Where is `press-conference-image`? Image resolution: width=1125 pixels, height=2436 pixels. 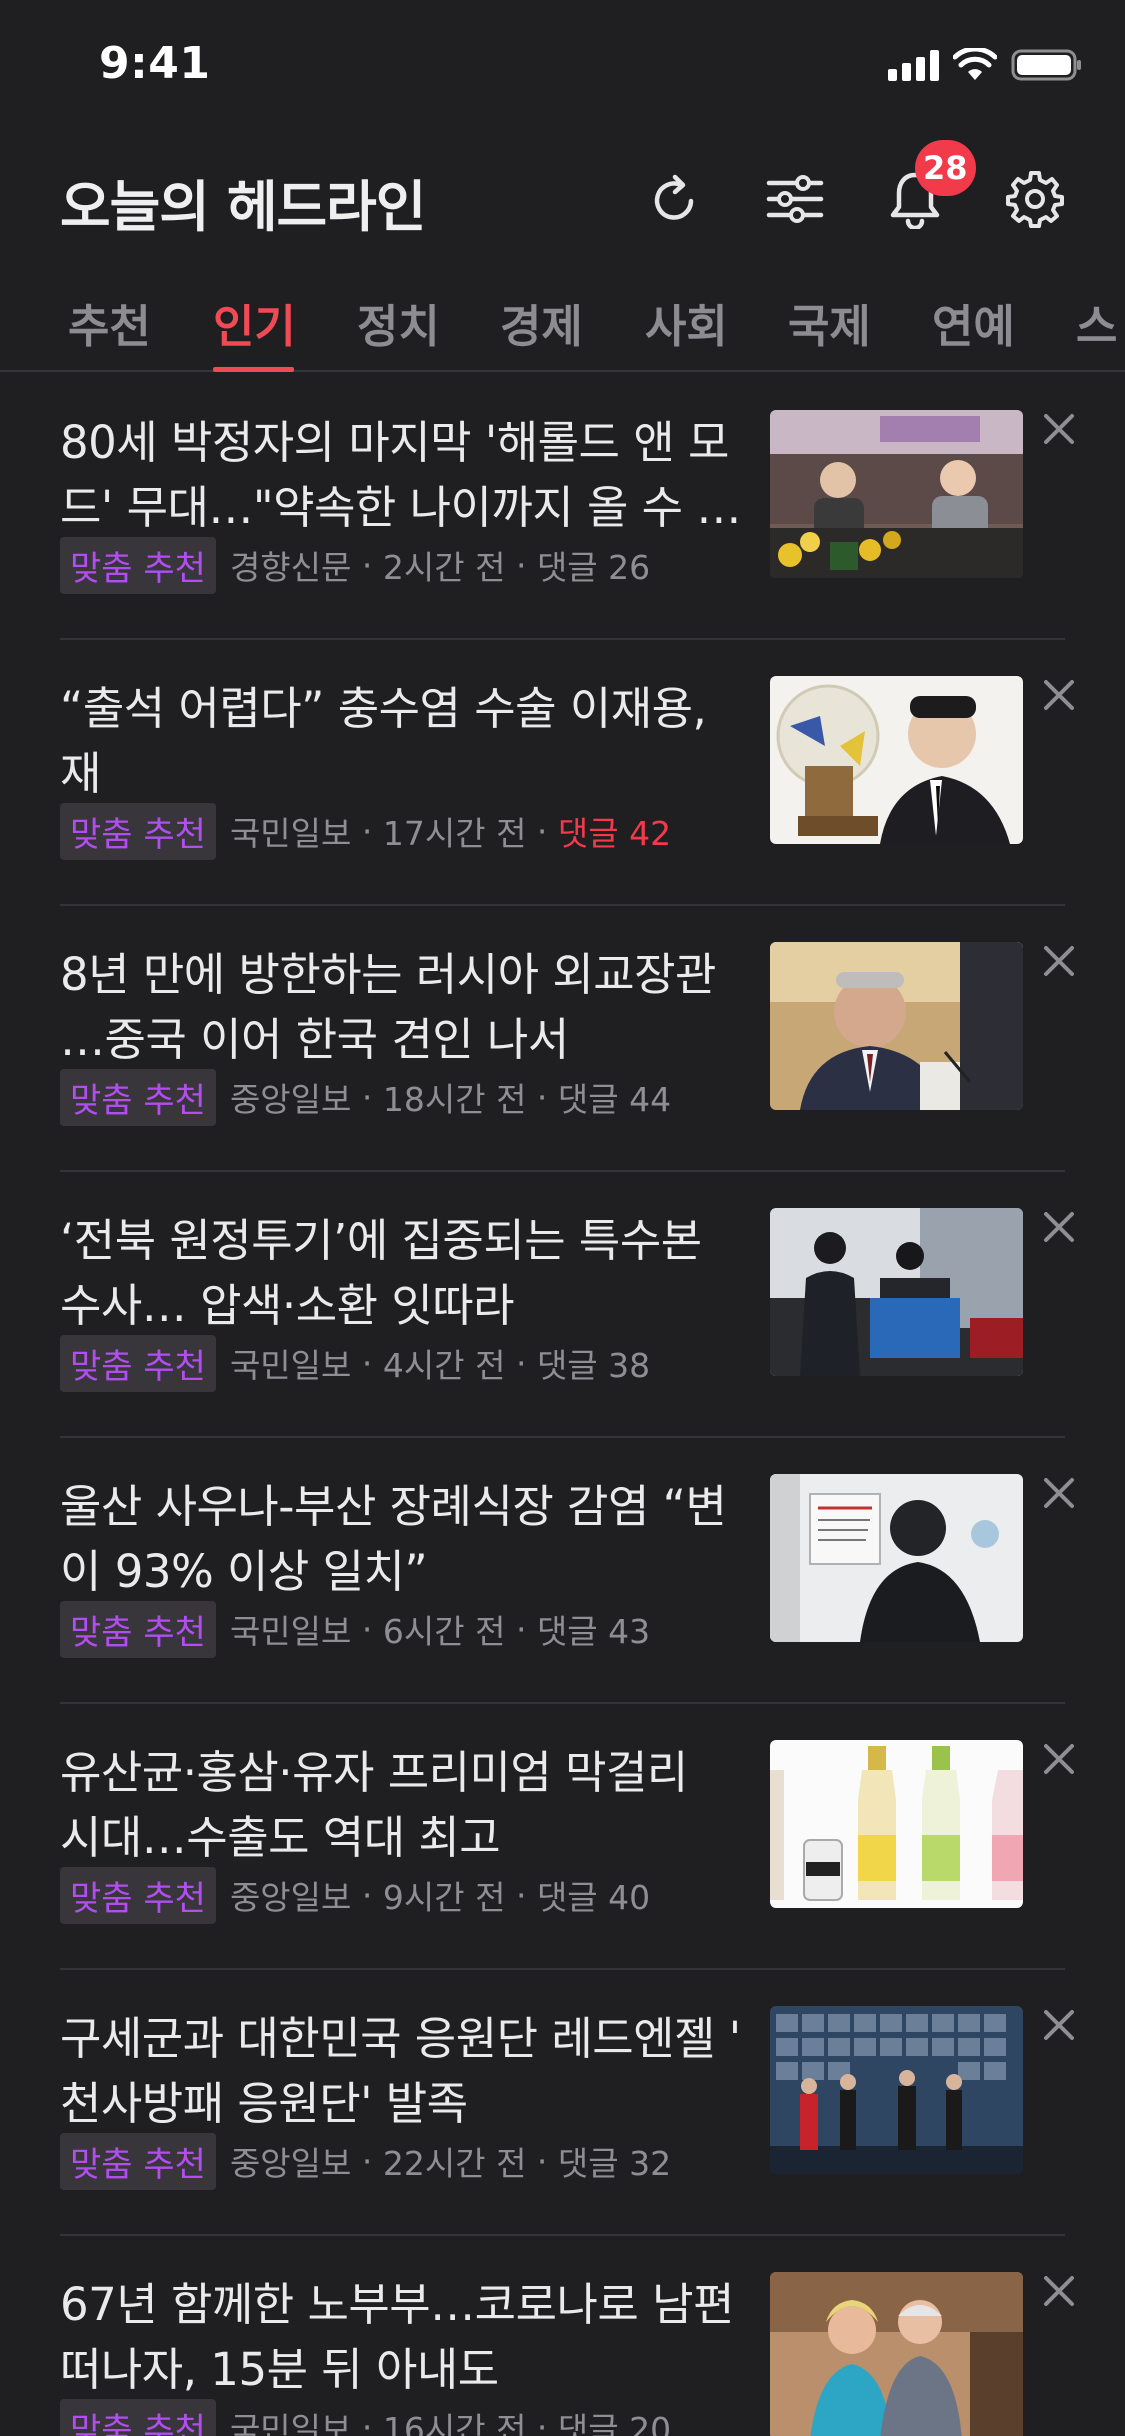
press-conference-image is located at coordinates (896, 494).